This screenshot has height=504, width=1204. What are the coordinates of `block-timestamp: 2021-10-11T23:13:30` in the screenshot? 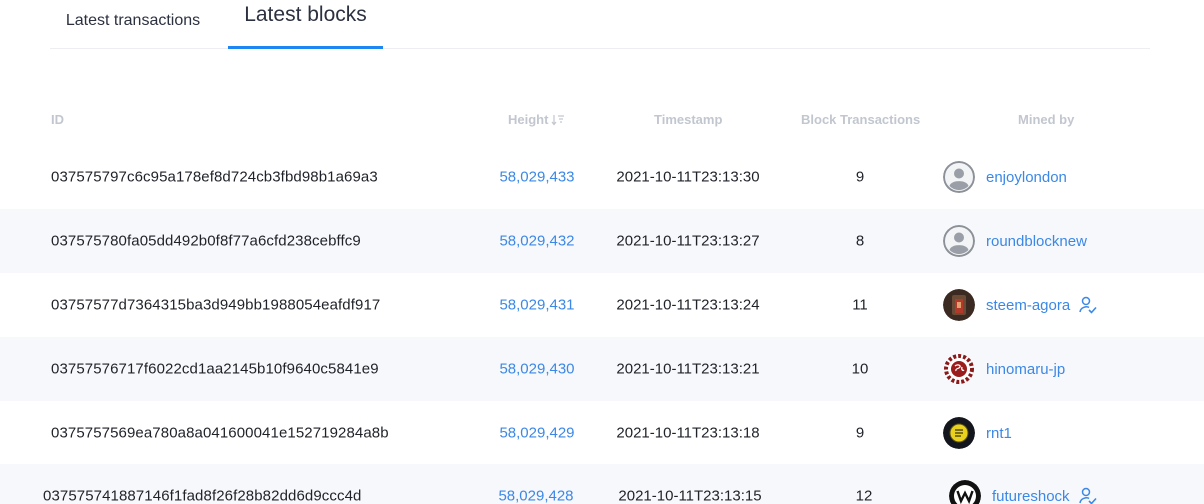 It's located at (688, 177).